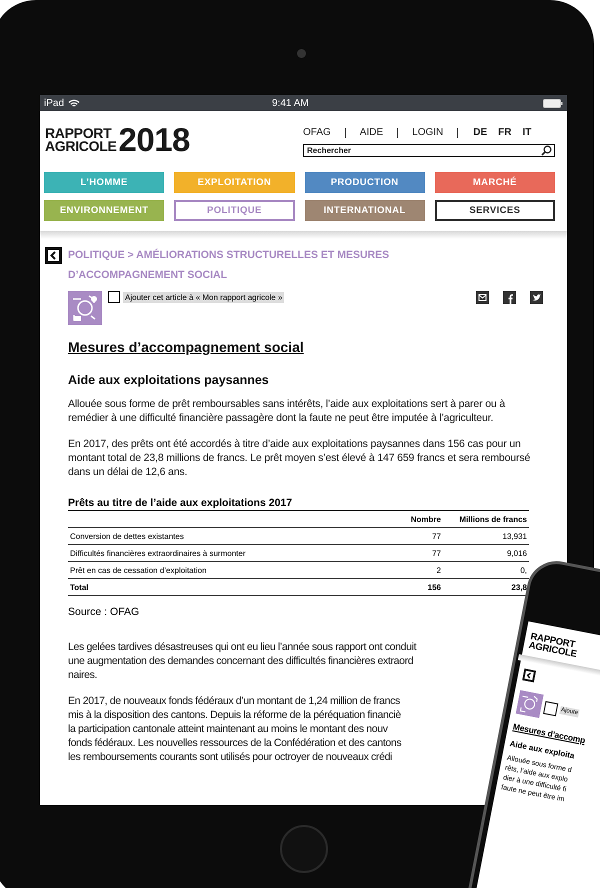 The height and width of the screenshot is (888, 600). What do you see at coordinates (505, 132) in the screenshot?
I see `language-link: FR` at bounding box center [505, 132].